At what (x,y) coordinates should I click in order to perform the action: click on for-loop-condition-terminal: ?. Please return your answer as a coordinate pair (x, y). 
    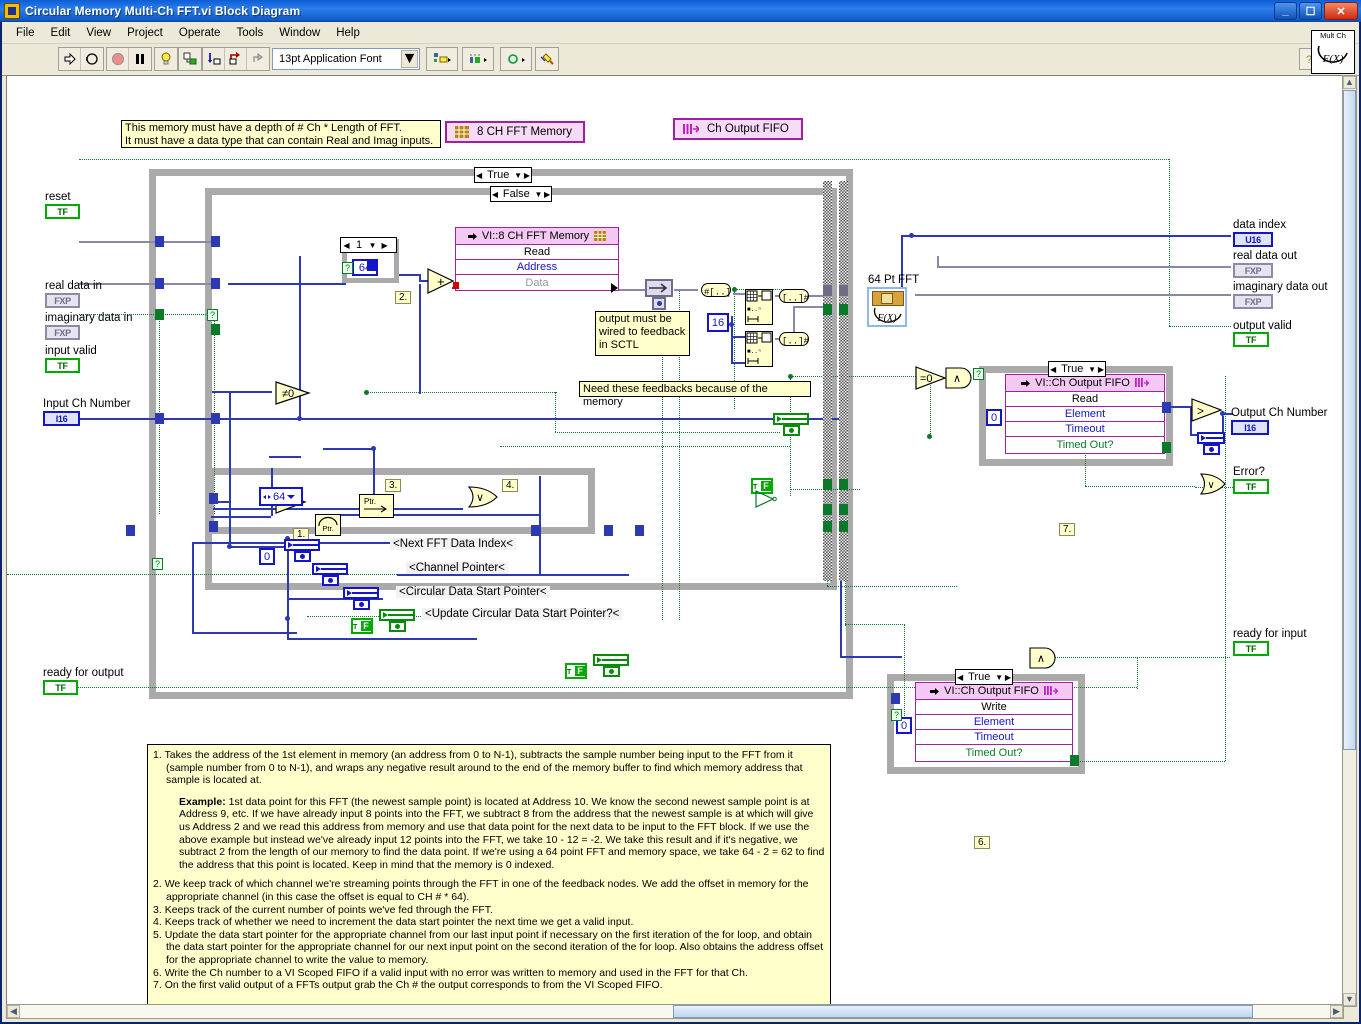
    Looking at the image, I should click on (347, 268).